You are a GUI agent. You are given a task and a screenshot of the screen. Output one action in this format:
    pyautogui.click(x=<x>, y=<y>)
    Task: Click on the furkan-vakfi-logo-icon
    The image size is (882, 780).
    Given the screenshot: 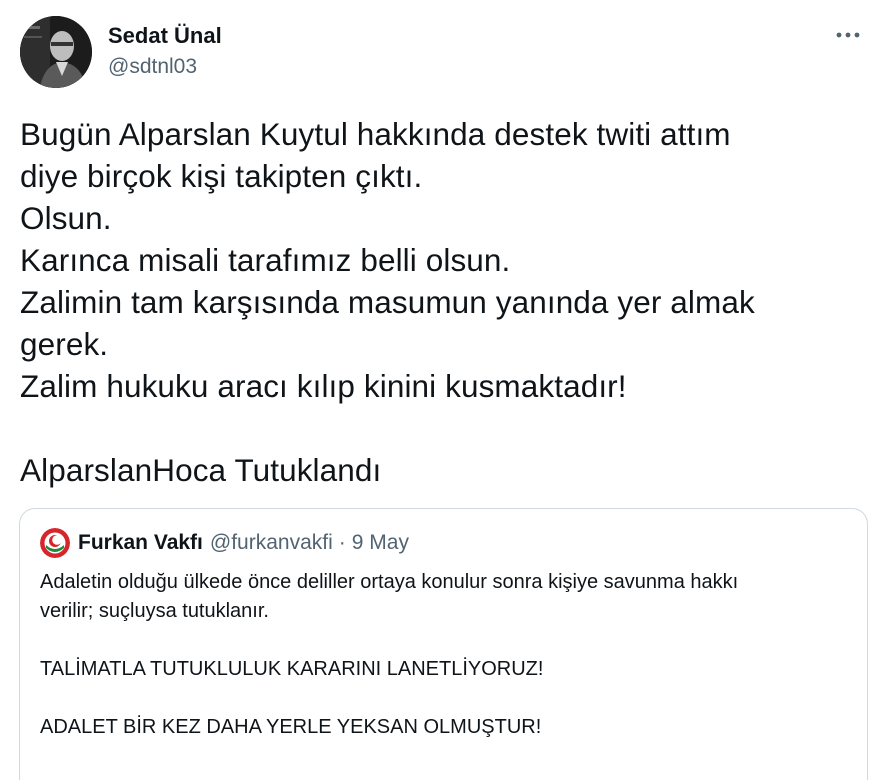 What is the action you would take?
    pyautogui.click(x=55, y=543)
    